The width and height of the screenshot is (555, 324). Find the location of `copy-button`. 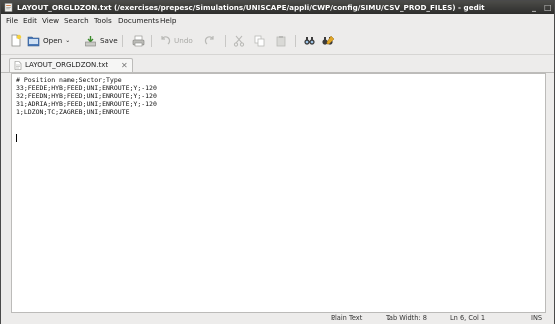

copy-button is located at coordinates (260, 40).